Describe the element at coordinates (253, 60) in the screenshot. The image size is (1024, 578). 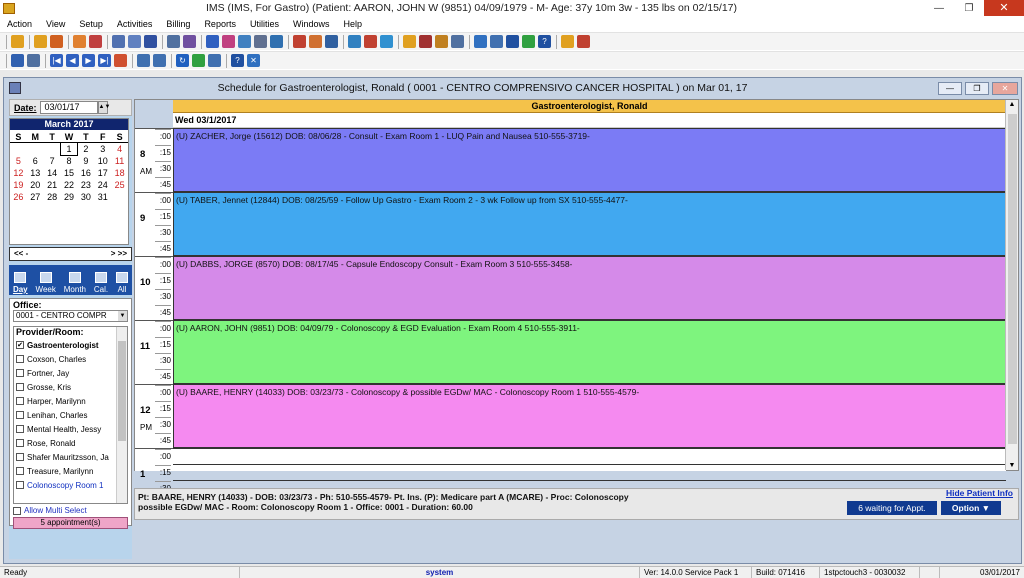
I see `close-circle-icon: ✕` at that location.